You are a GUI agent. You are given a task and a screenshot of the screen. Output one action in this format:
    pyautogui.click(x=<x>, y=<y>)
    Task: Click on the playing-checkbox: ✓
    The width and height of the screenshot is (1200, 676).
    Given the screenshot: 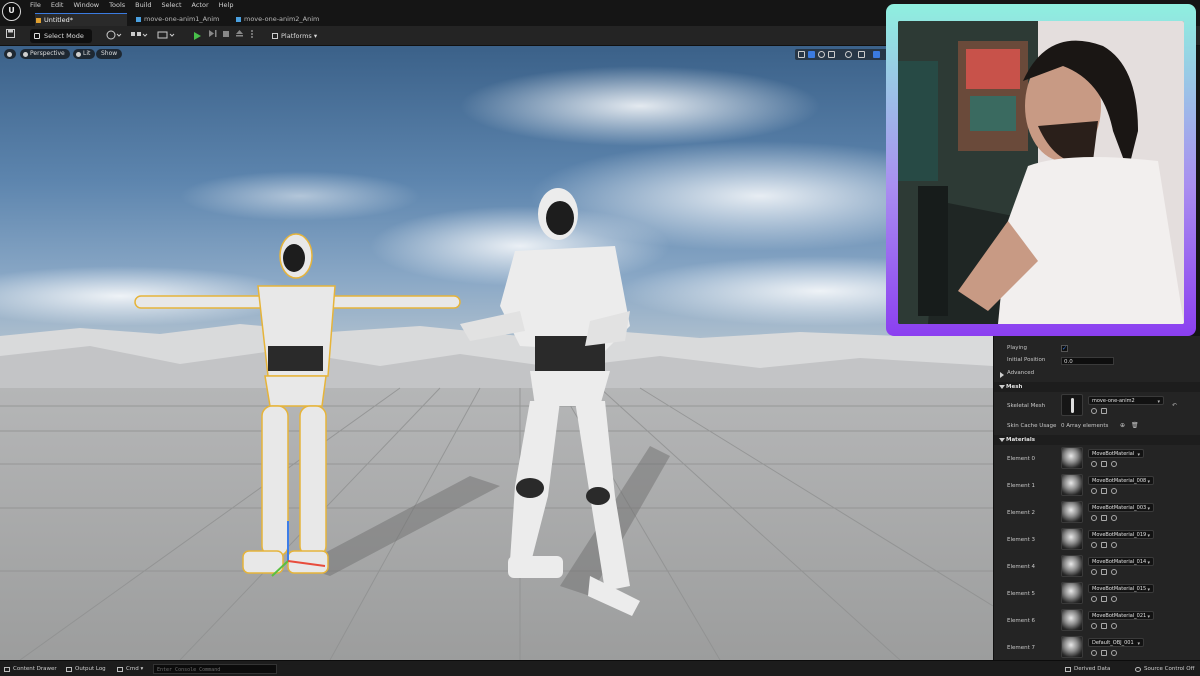 What is the action you would take?
    pyautogui.click(x=1064, y=348)
    